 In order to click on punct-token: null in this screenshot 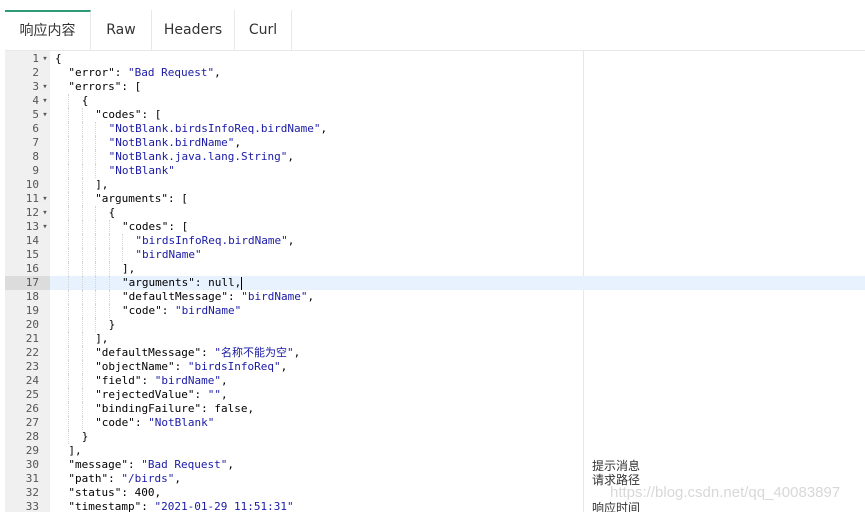, I will do `click(221, 282)`.